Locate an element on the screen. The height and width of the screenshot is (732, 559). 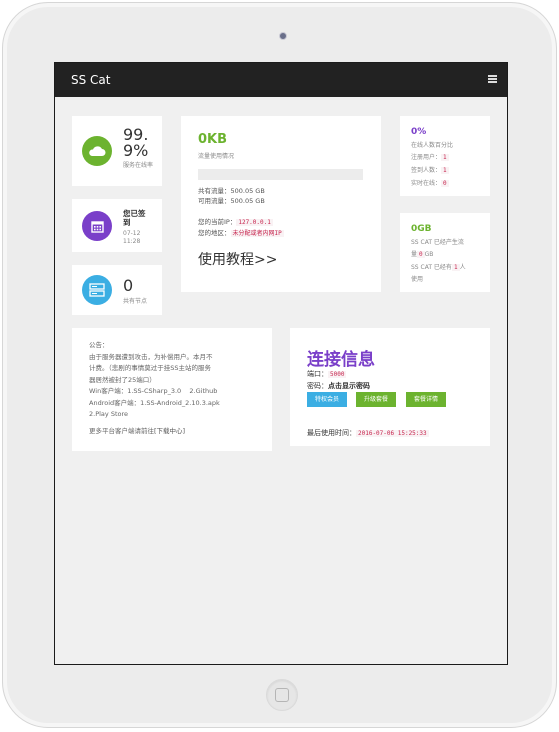
upgrade-button: 升级套餐 is located at coordinates (376, 399).